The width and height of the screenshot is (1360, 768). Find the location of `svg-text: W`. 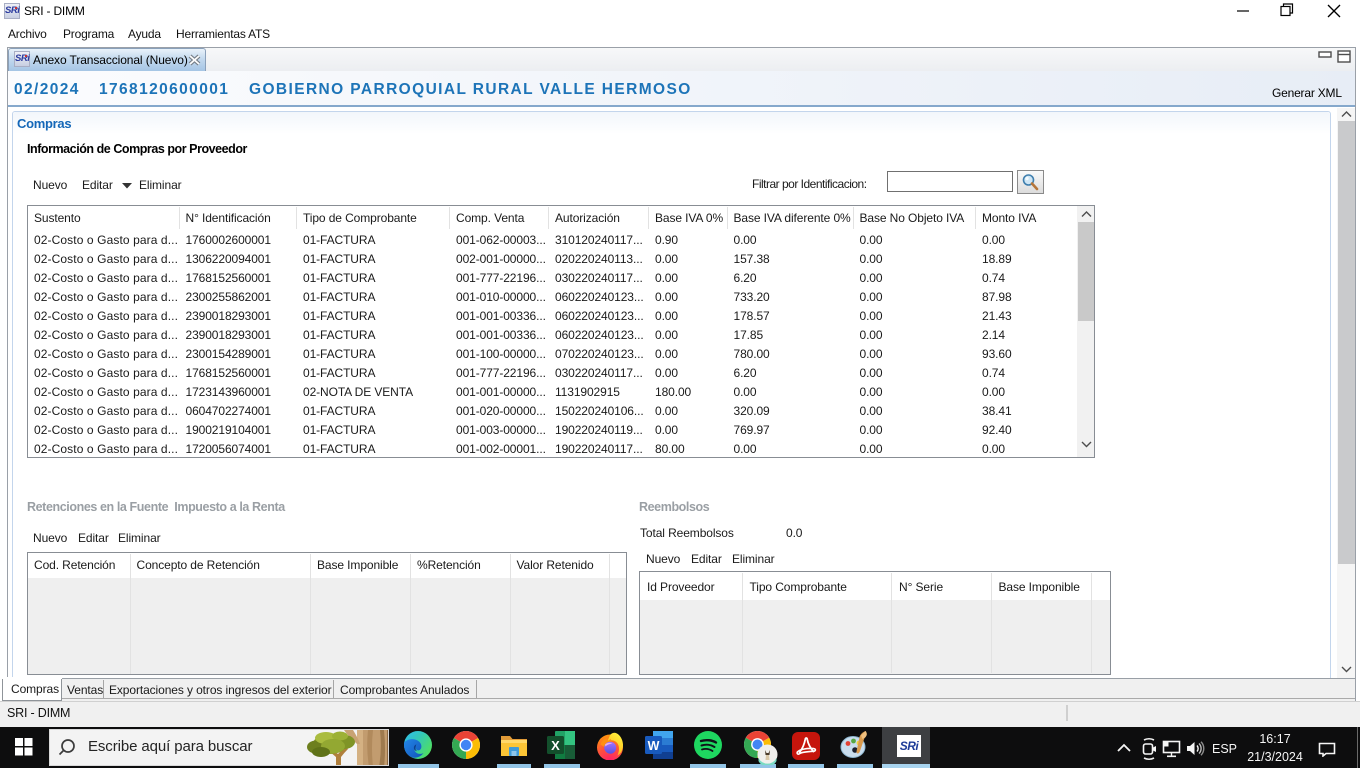

svg-text: W is located at coordinates (654, 746).